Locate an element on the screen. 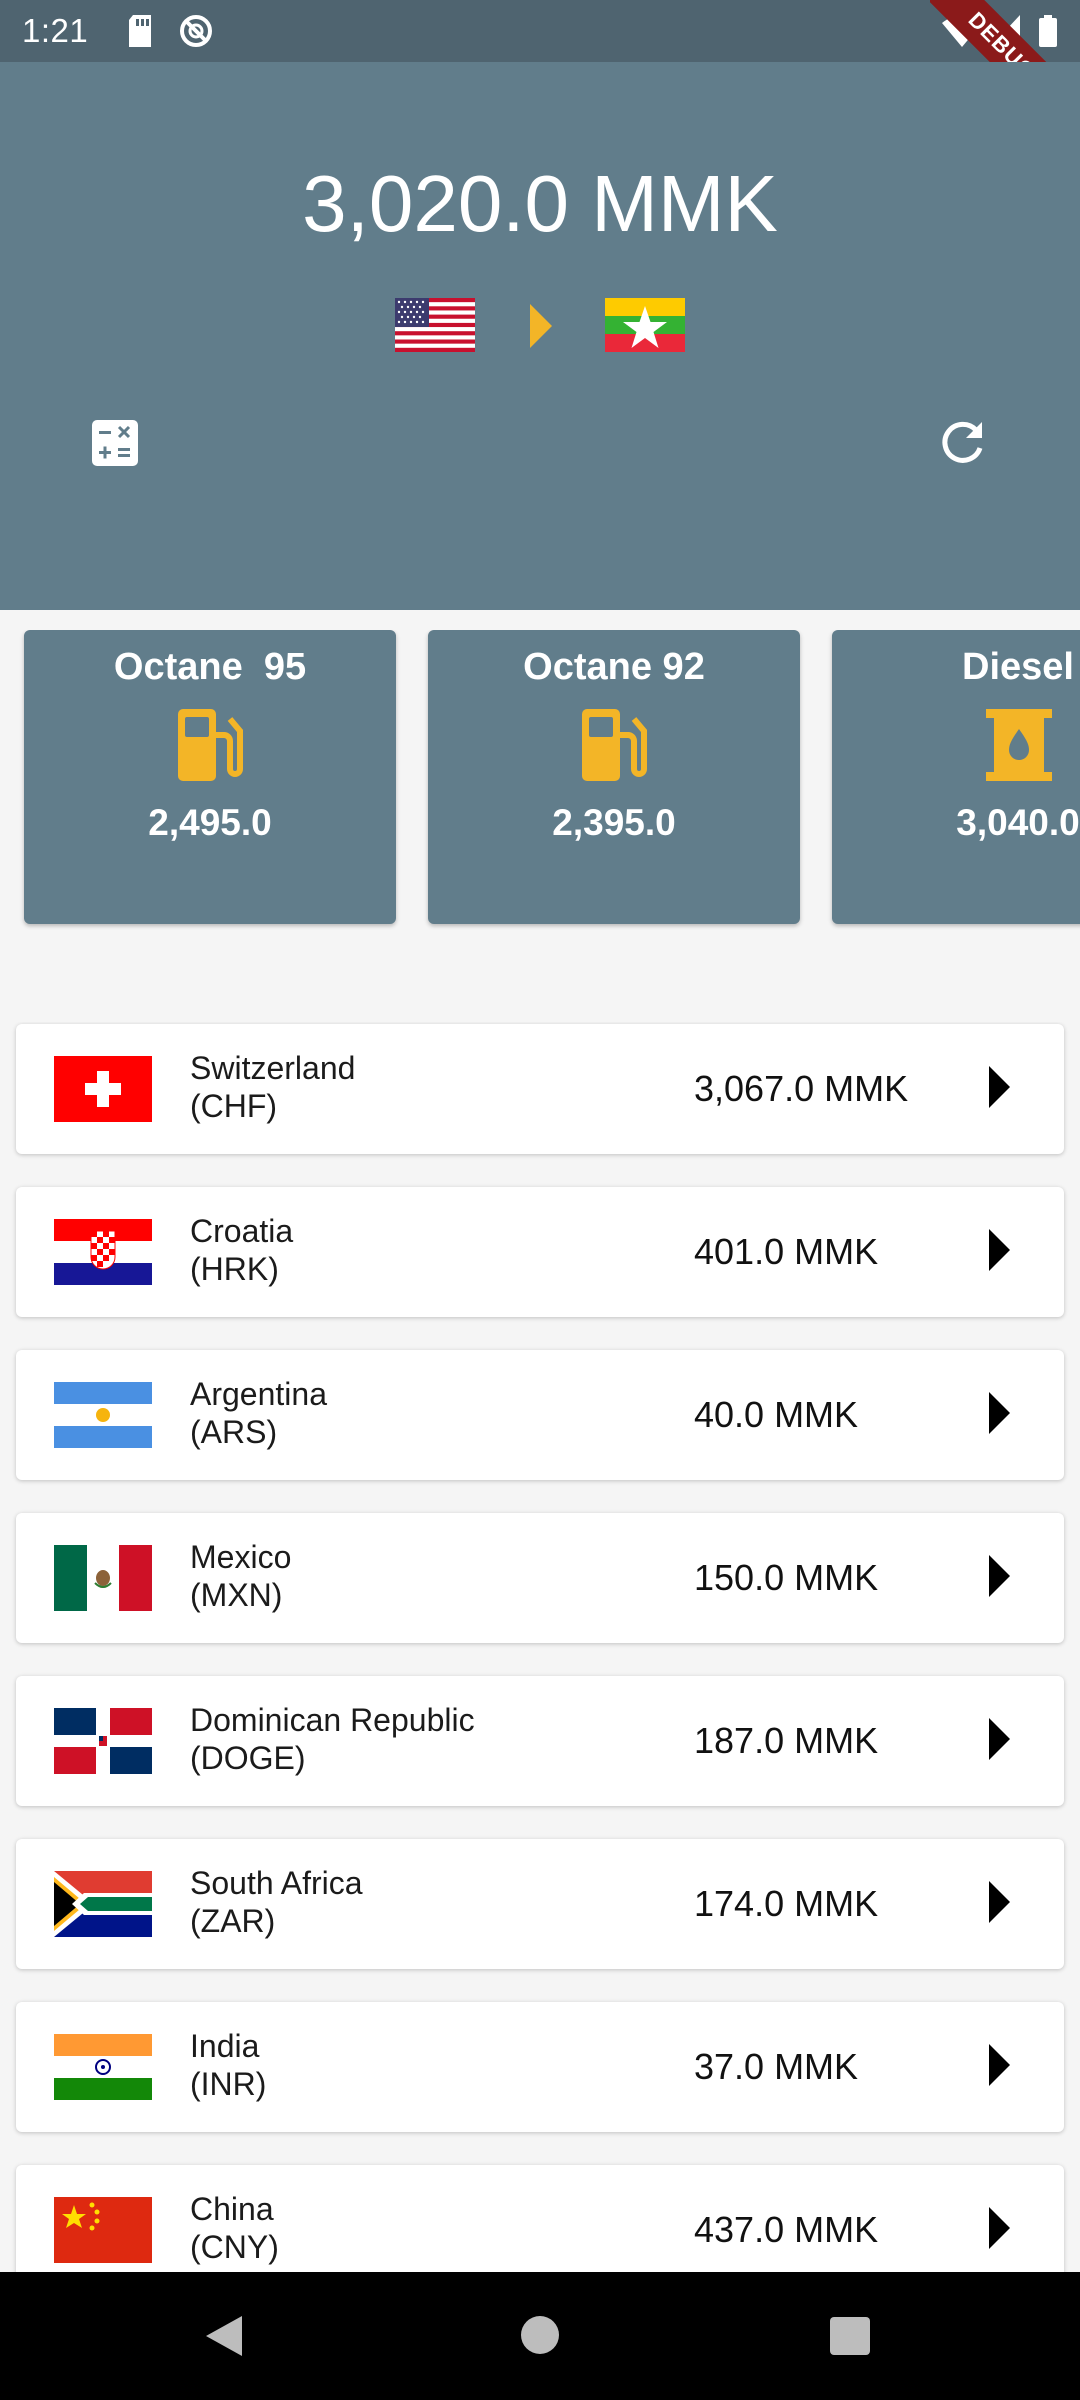  list-item-india: India (INR) 37.0 MMK is located at coordinates (540, 2067).